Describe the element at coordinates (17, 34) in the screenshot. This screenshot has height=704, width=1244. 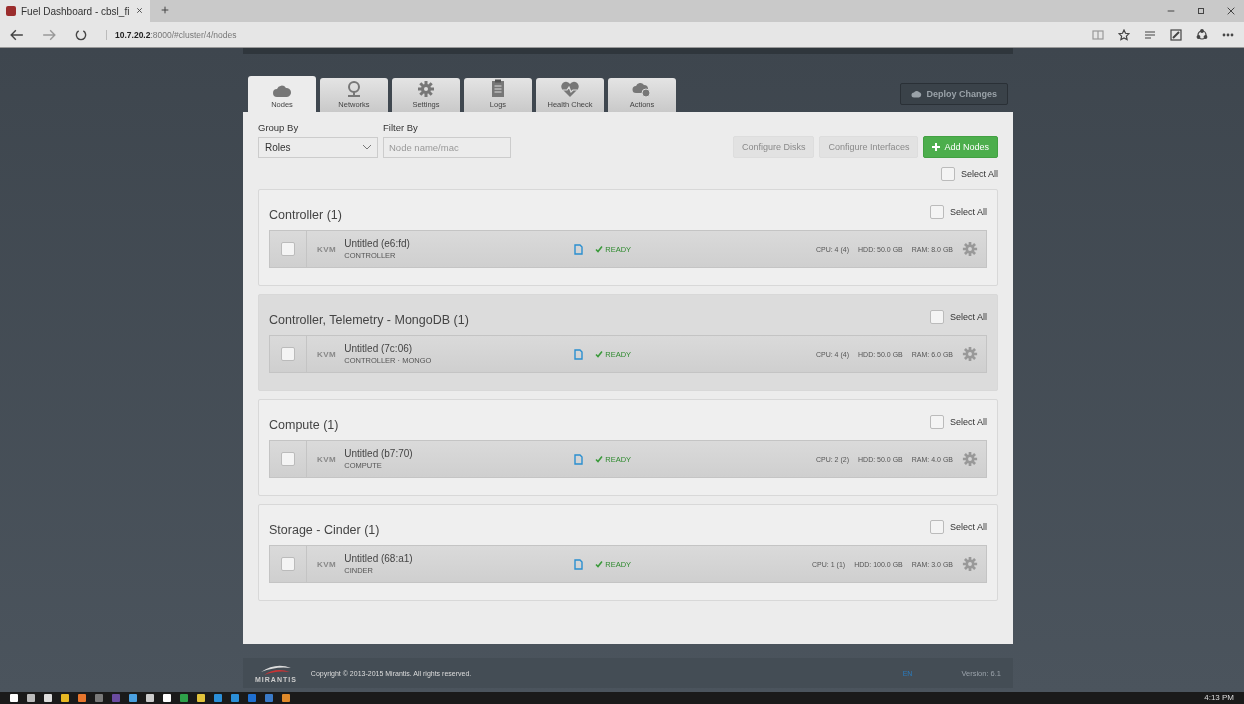
I see `back-icon` at that location.